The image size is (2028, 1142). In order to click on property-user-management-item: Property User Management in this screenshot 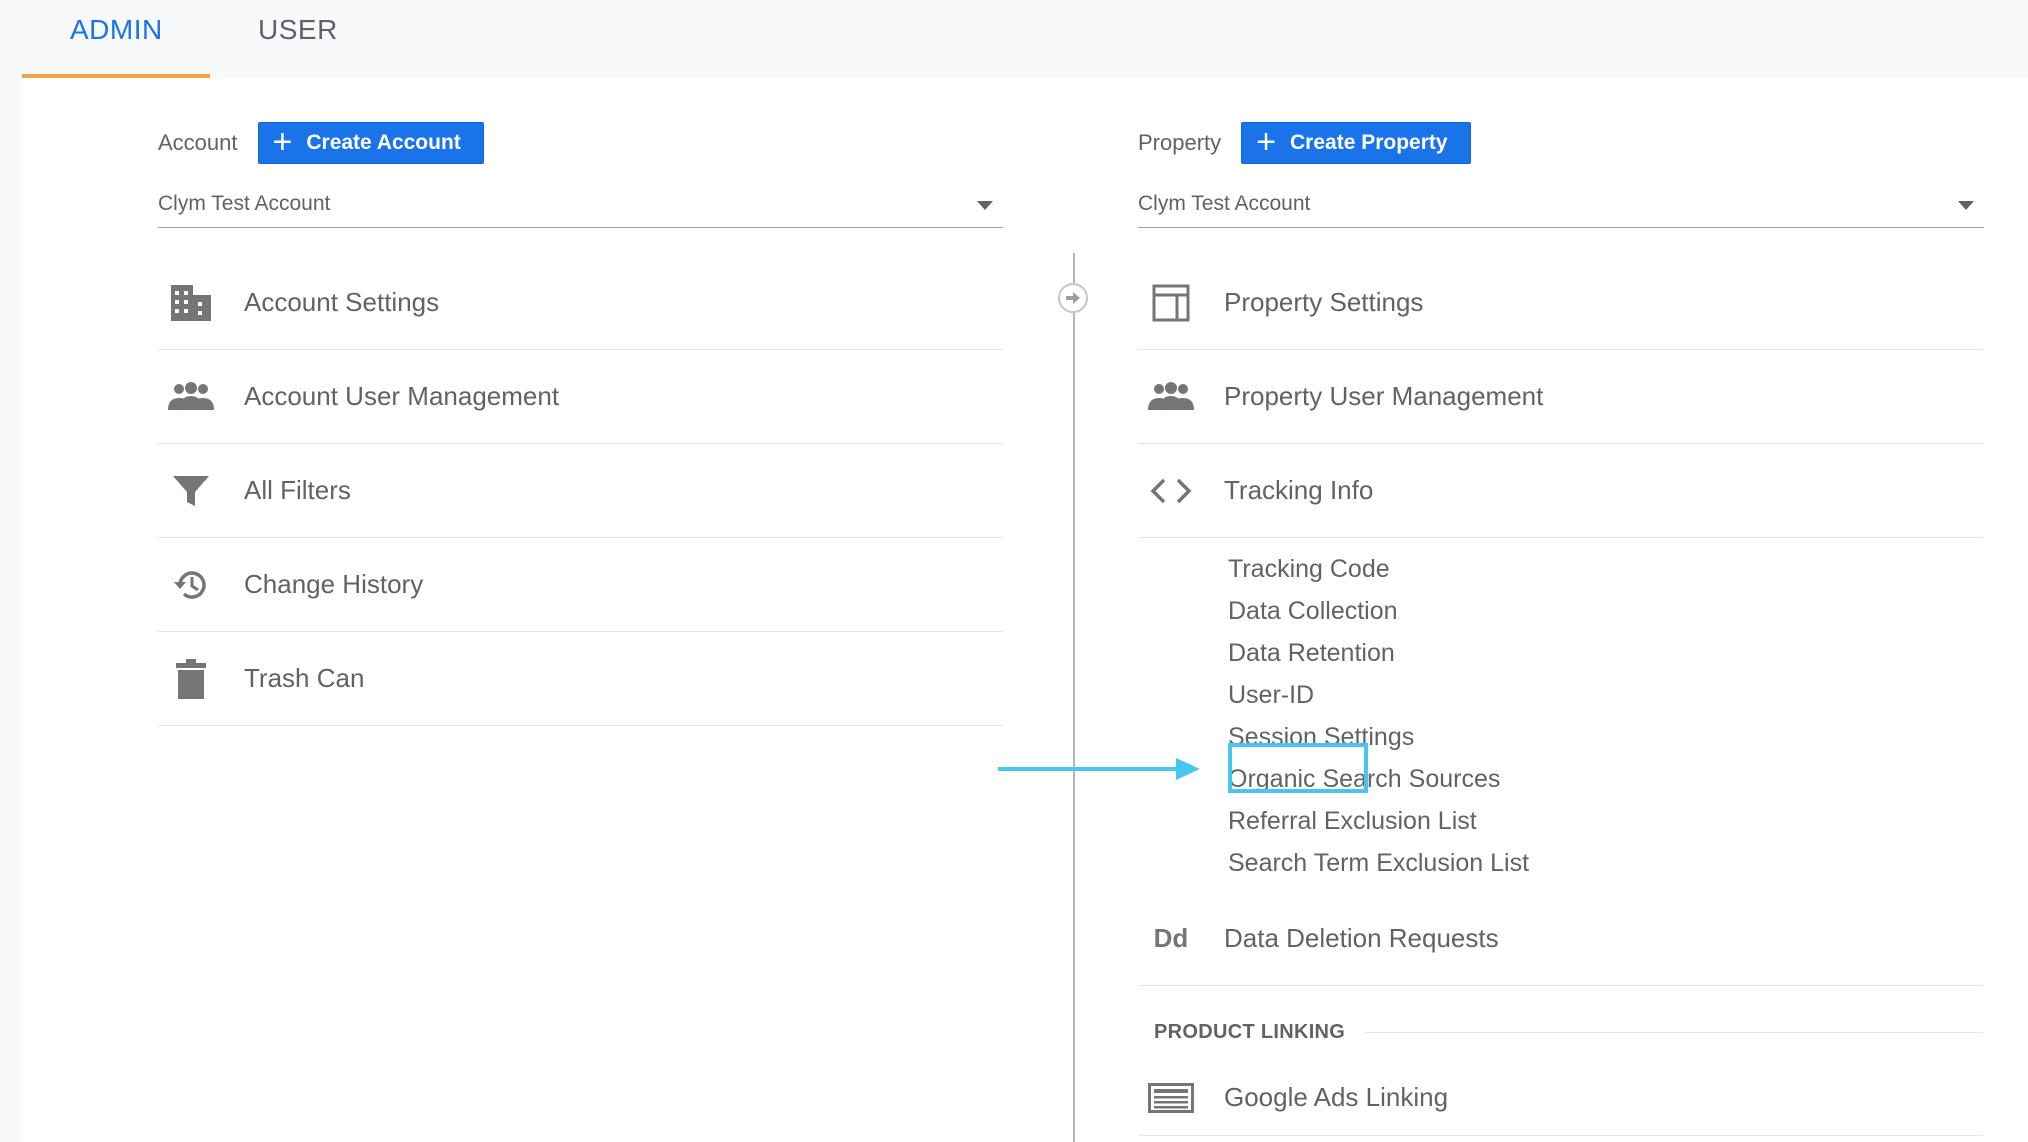, I will do `click(1560, 397)`.